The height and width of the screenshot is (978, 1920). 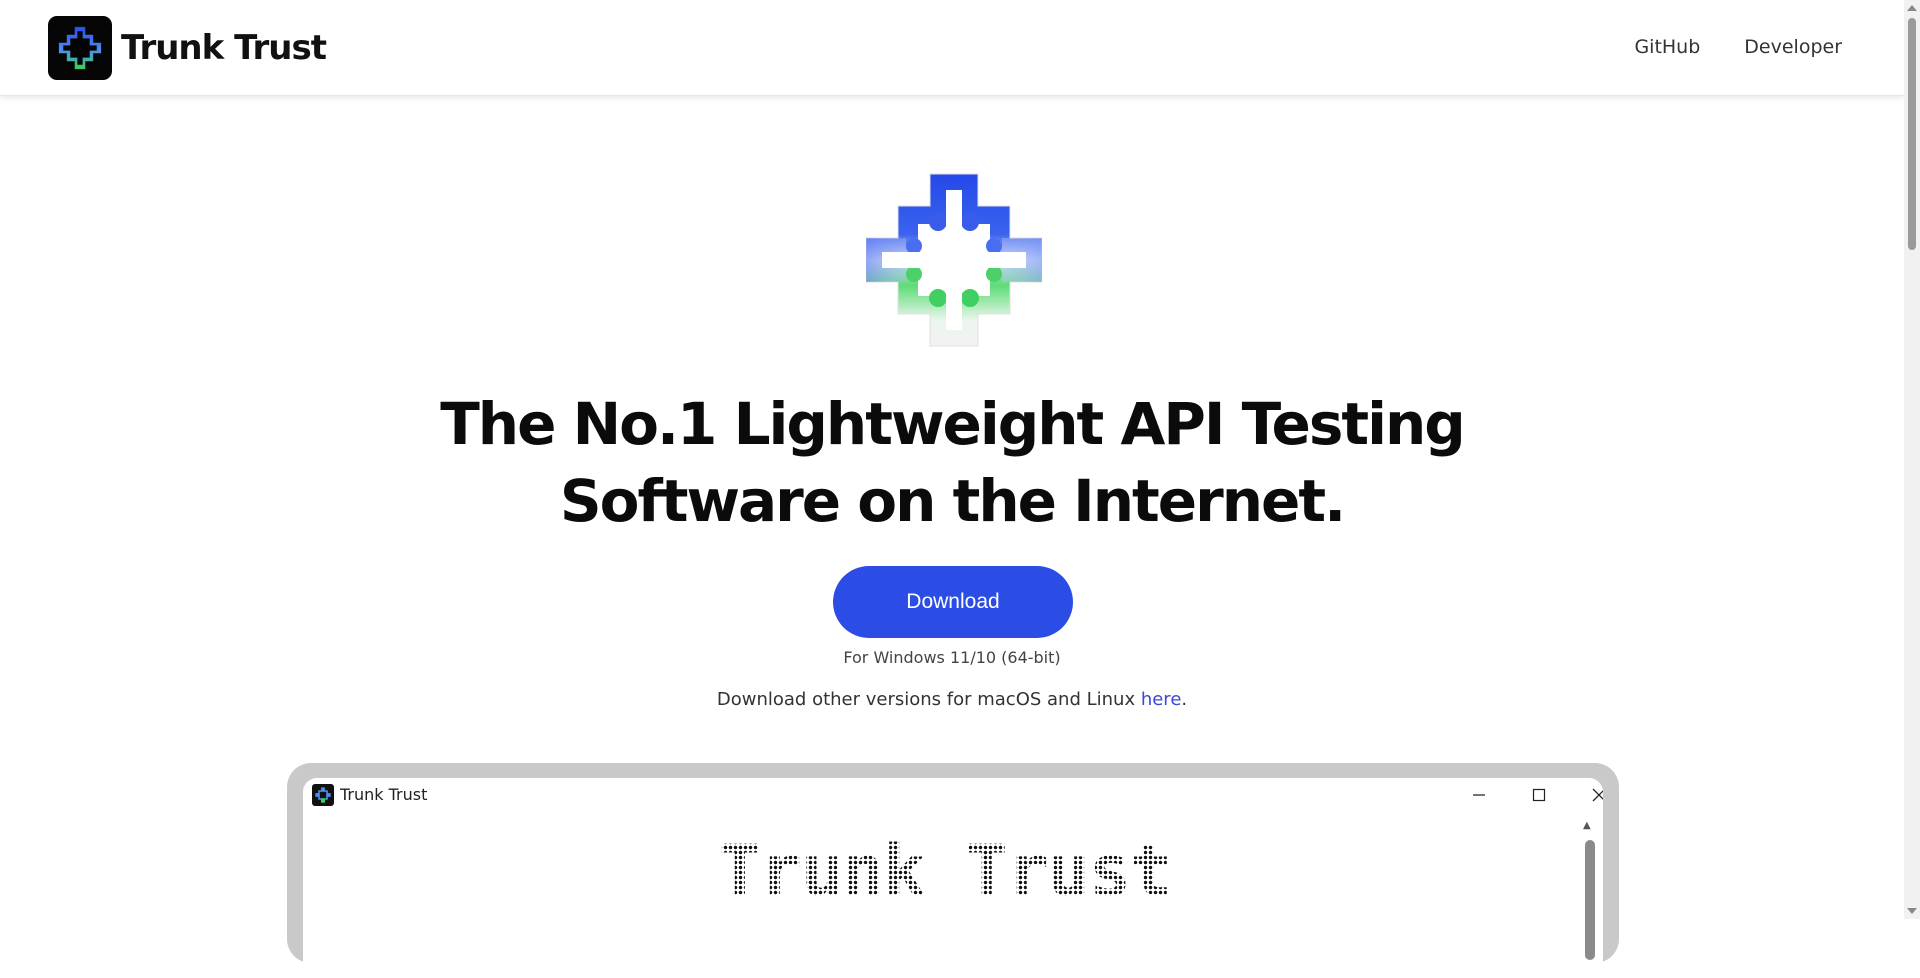 What do you see at coordinates (1912, 134) in the screenshot?
I see `page-scrollbar-thumb` at bounding box center [1912, 134].